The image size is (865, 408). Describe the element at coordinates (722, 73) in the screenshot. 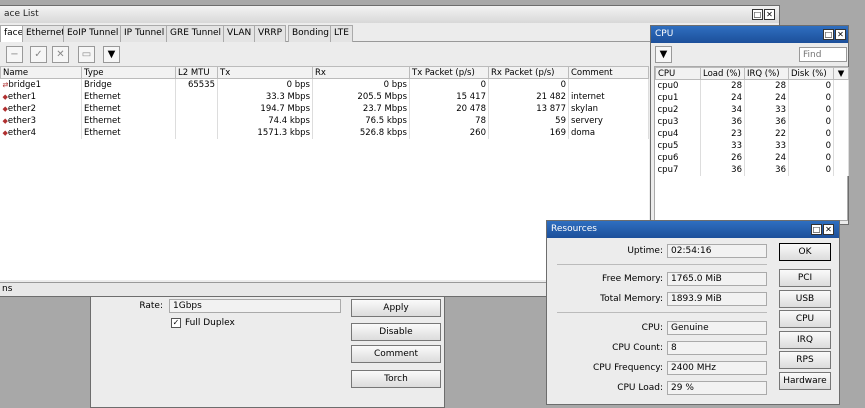

I see `col-load: Load (%)` at that location.